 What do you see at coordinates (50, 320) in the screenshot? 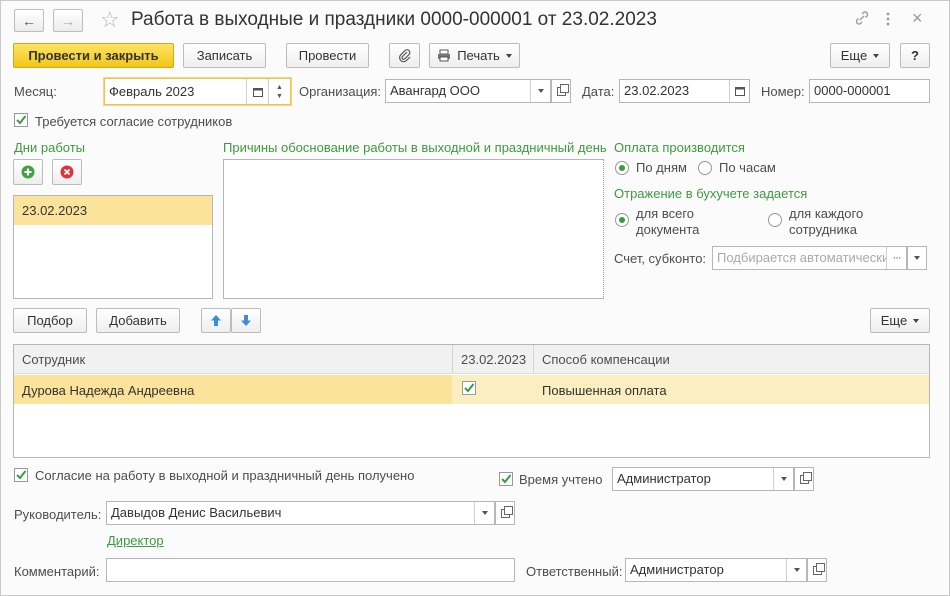
I see `select-button: Подбор` at bounding box center [50, 320].